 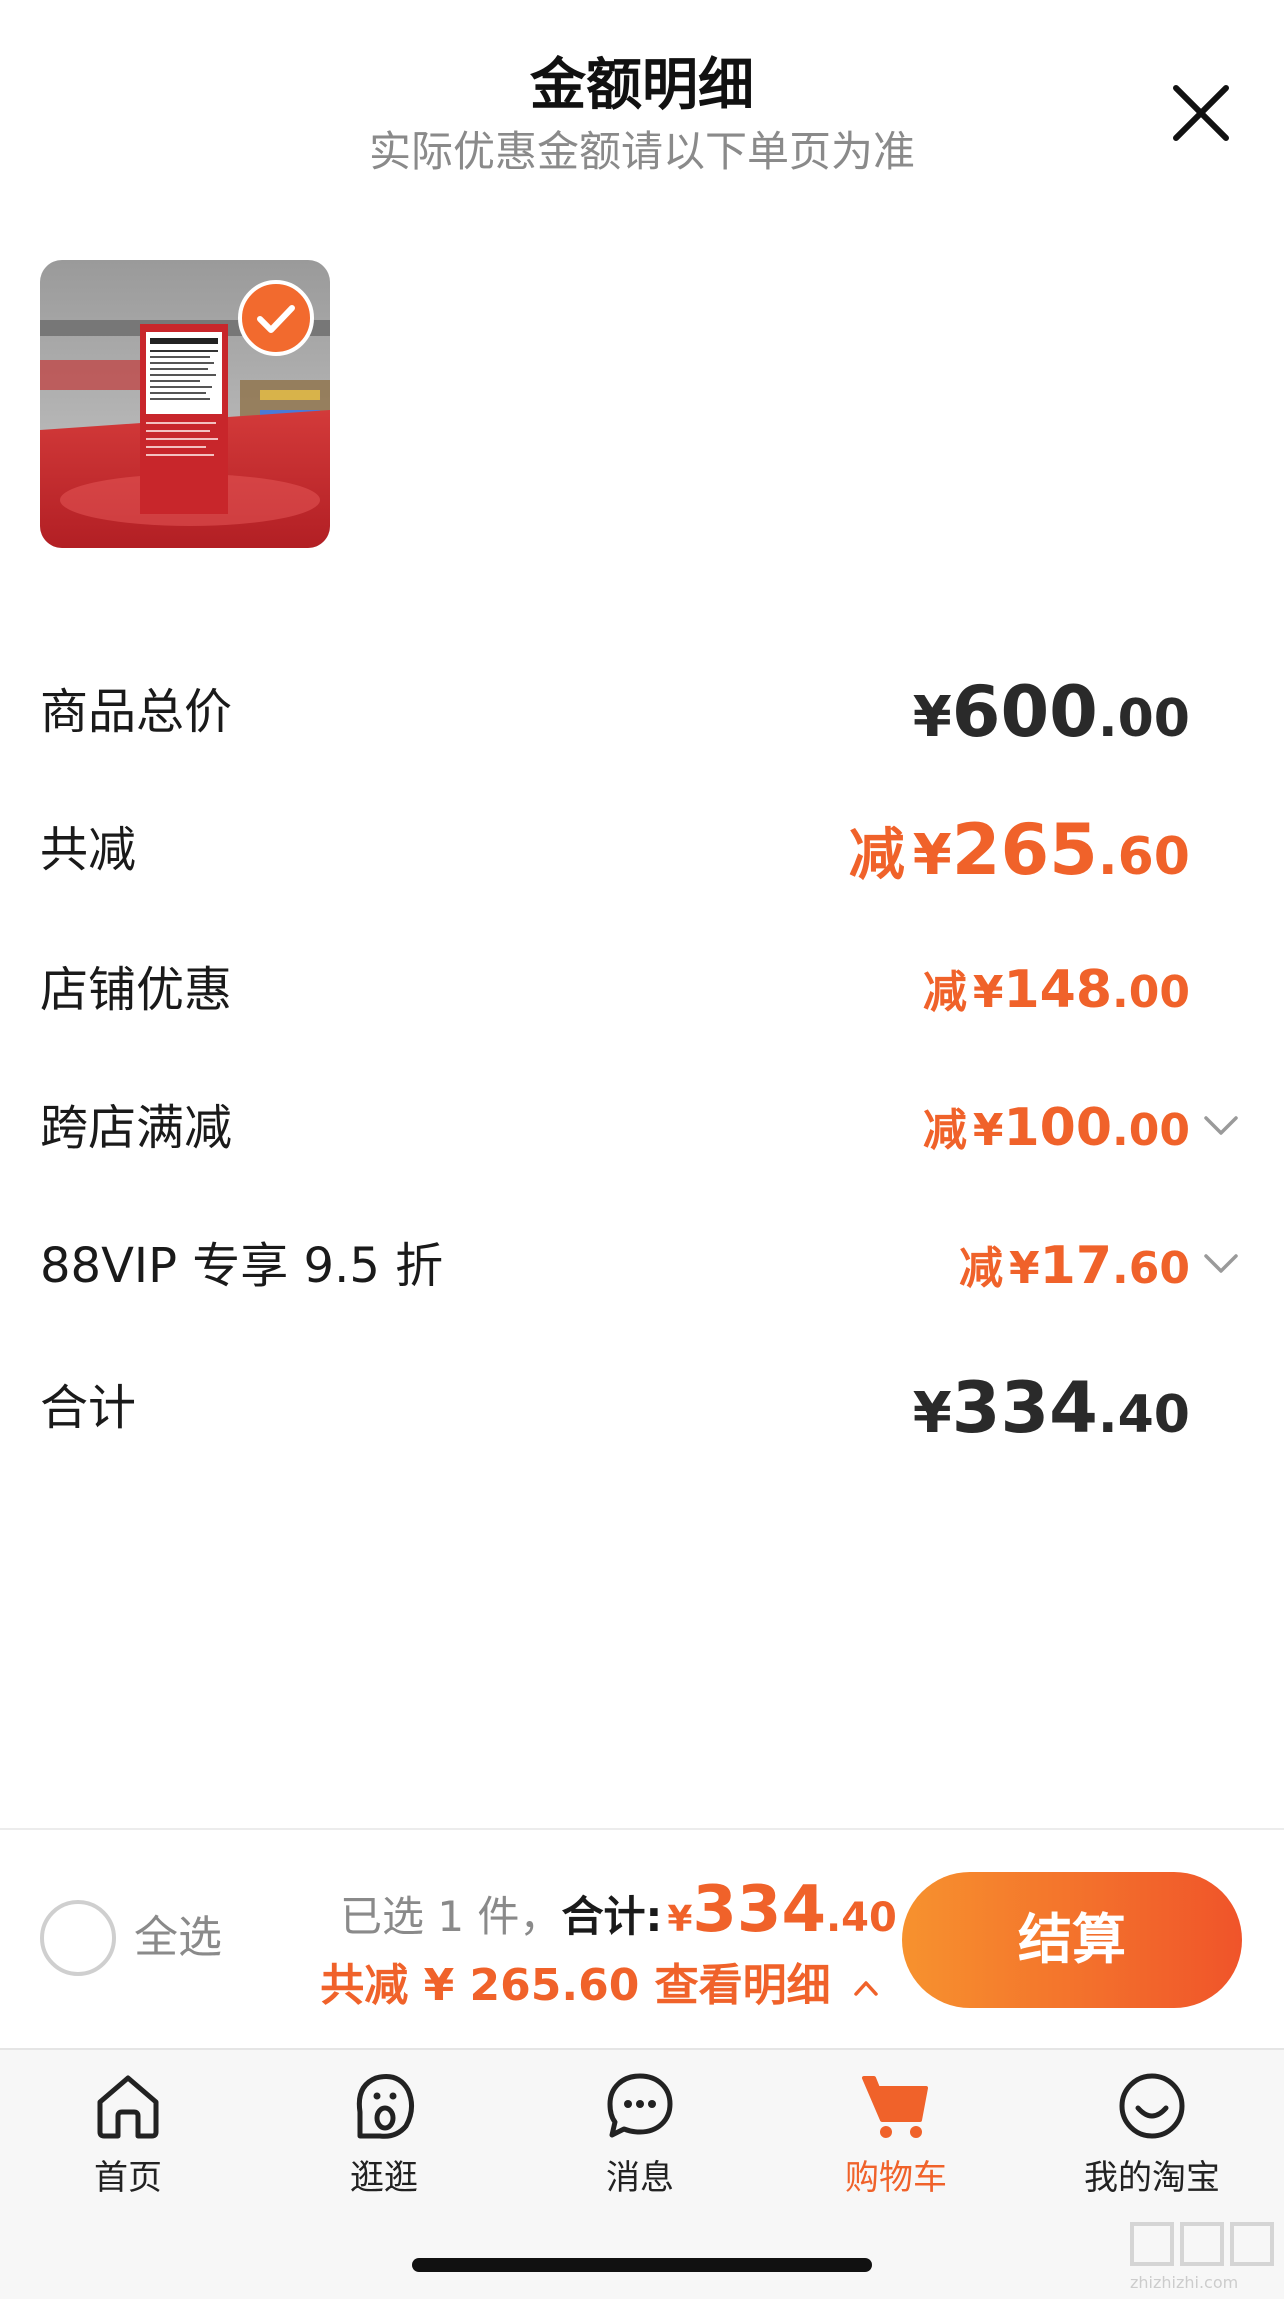 I want to click on browse-icon, so click(x=385, y=2106).